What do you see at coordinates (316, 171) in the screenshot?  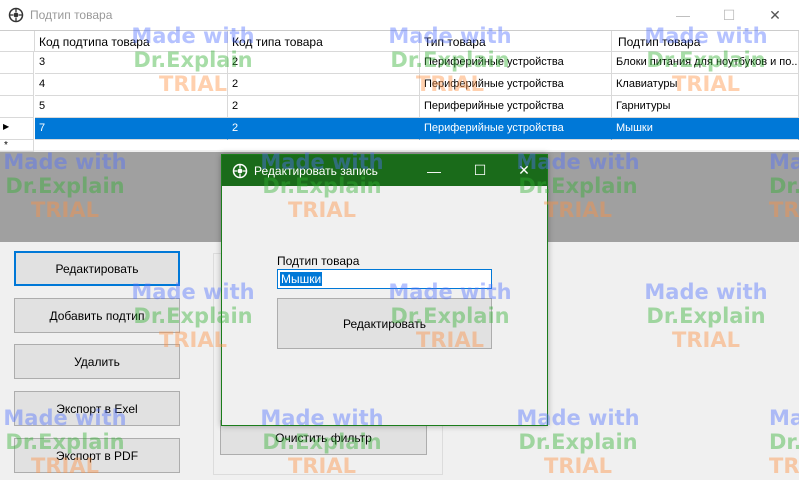 I see `dialog-title: Редактировать запись` at bounding box center [316, 171].